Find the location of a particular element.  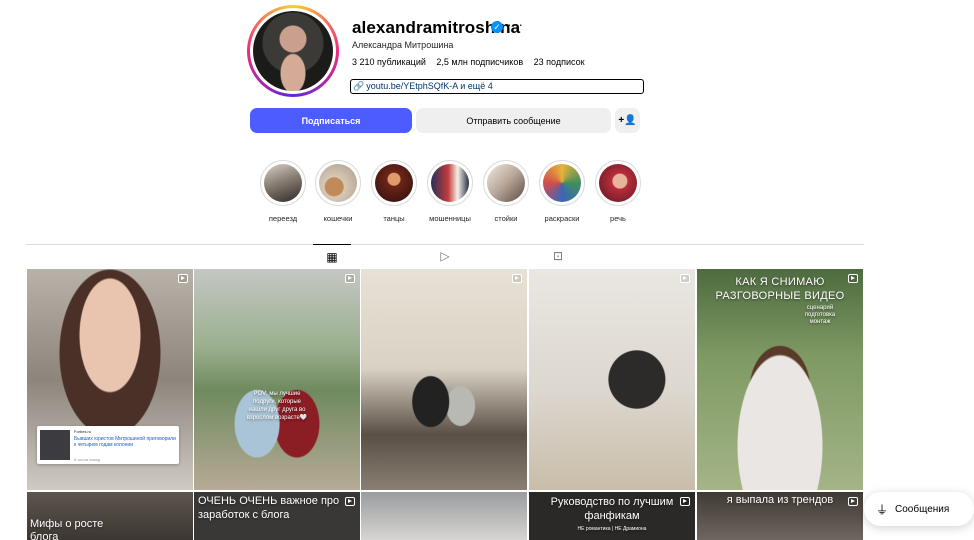

link-icon: 🔗 is located at coordinates (359, 86).